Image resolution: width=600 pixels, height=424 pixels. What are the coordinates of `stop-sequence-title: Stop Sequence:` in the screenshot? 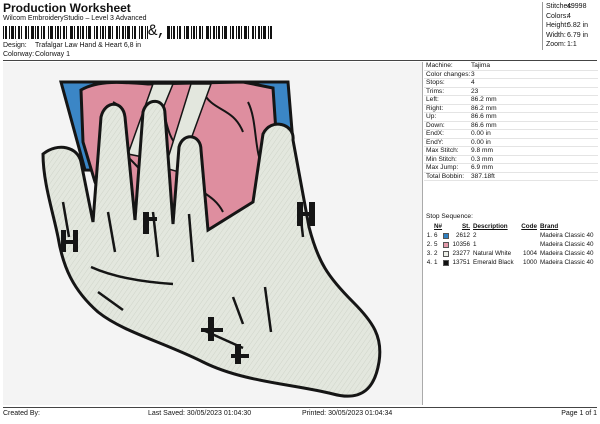 It's located at (449, 216).